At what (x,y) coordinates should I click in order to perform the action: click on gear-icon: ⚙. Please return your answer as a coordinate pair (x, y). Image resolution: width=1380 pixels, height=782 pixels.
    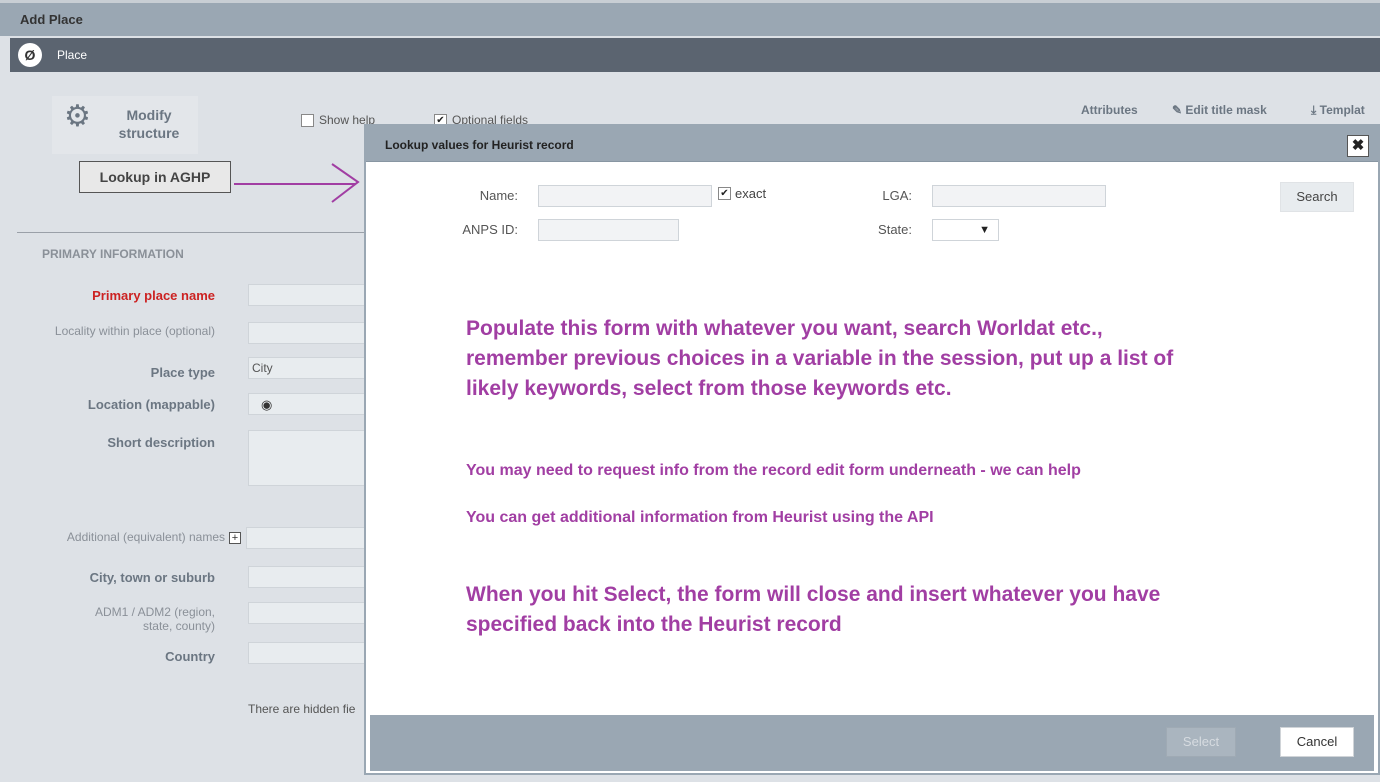
    Looking at the image, I should click on (77, 116).